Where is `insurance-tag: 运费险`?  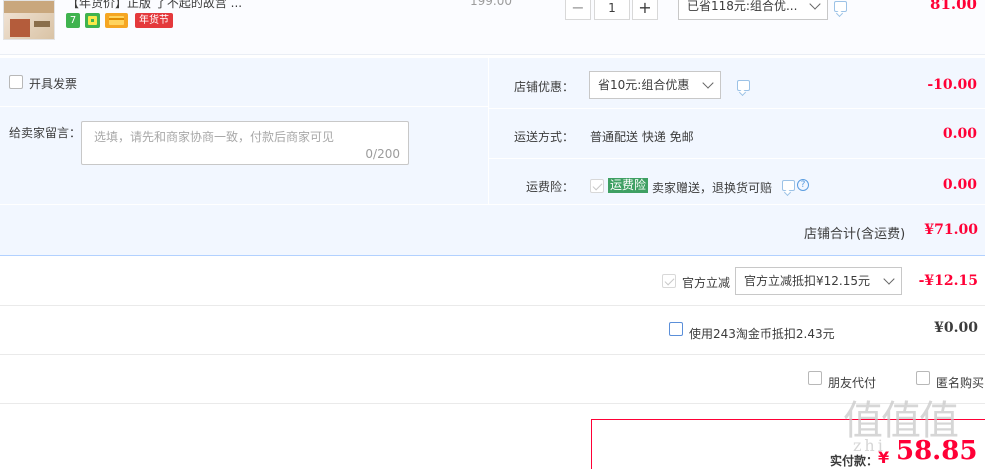
insurance-tag: 运费险 is located at coordinates (628, 185).